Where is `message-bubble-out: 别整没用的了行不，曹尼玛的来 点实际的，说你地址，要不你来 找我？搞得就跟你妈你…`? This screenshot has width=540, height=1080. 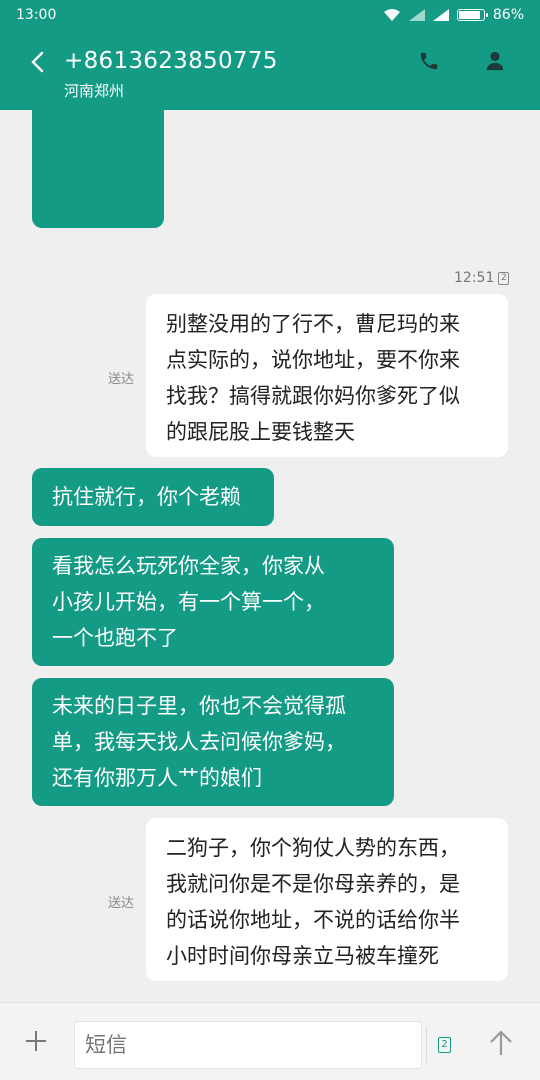
message-bubble-out: 别整没用的了行不，曹尼玛的来 点实际的，说你地址，要不你来 找我？搞得就跟你妈你… is located at coordinates (327, 375).